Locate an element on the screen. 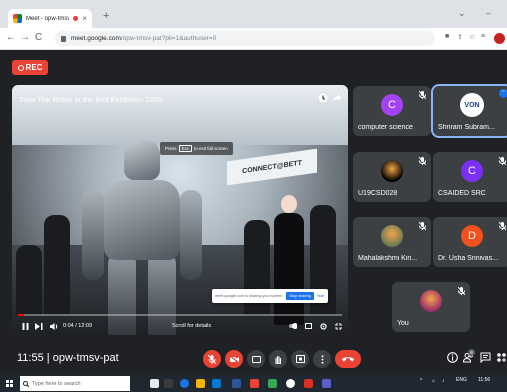  tab-meet: Meet - opw-tmsv-pat × is located at coordinates (50, 18).